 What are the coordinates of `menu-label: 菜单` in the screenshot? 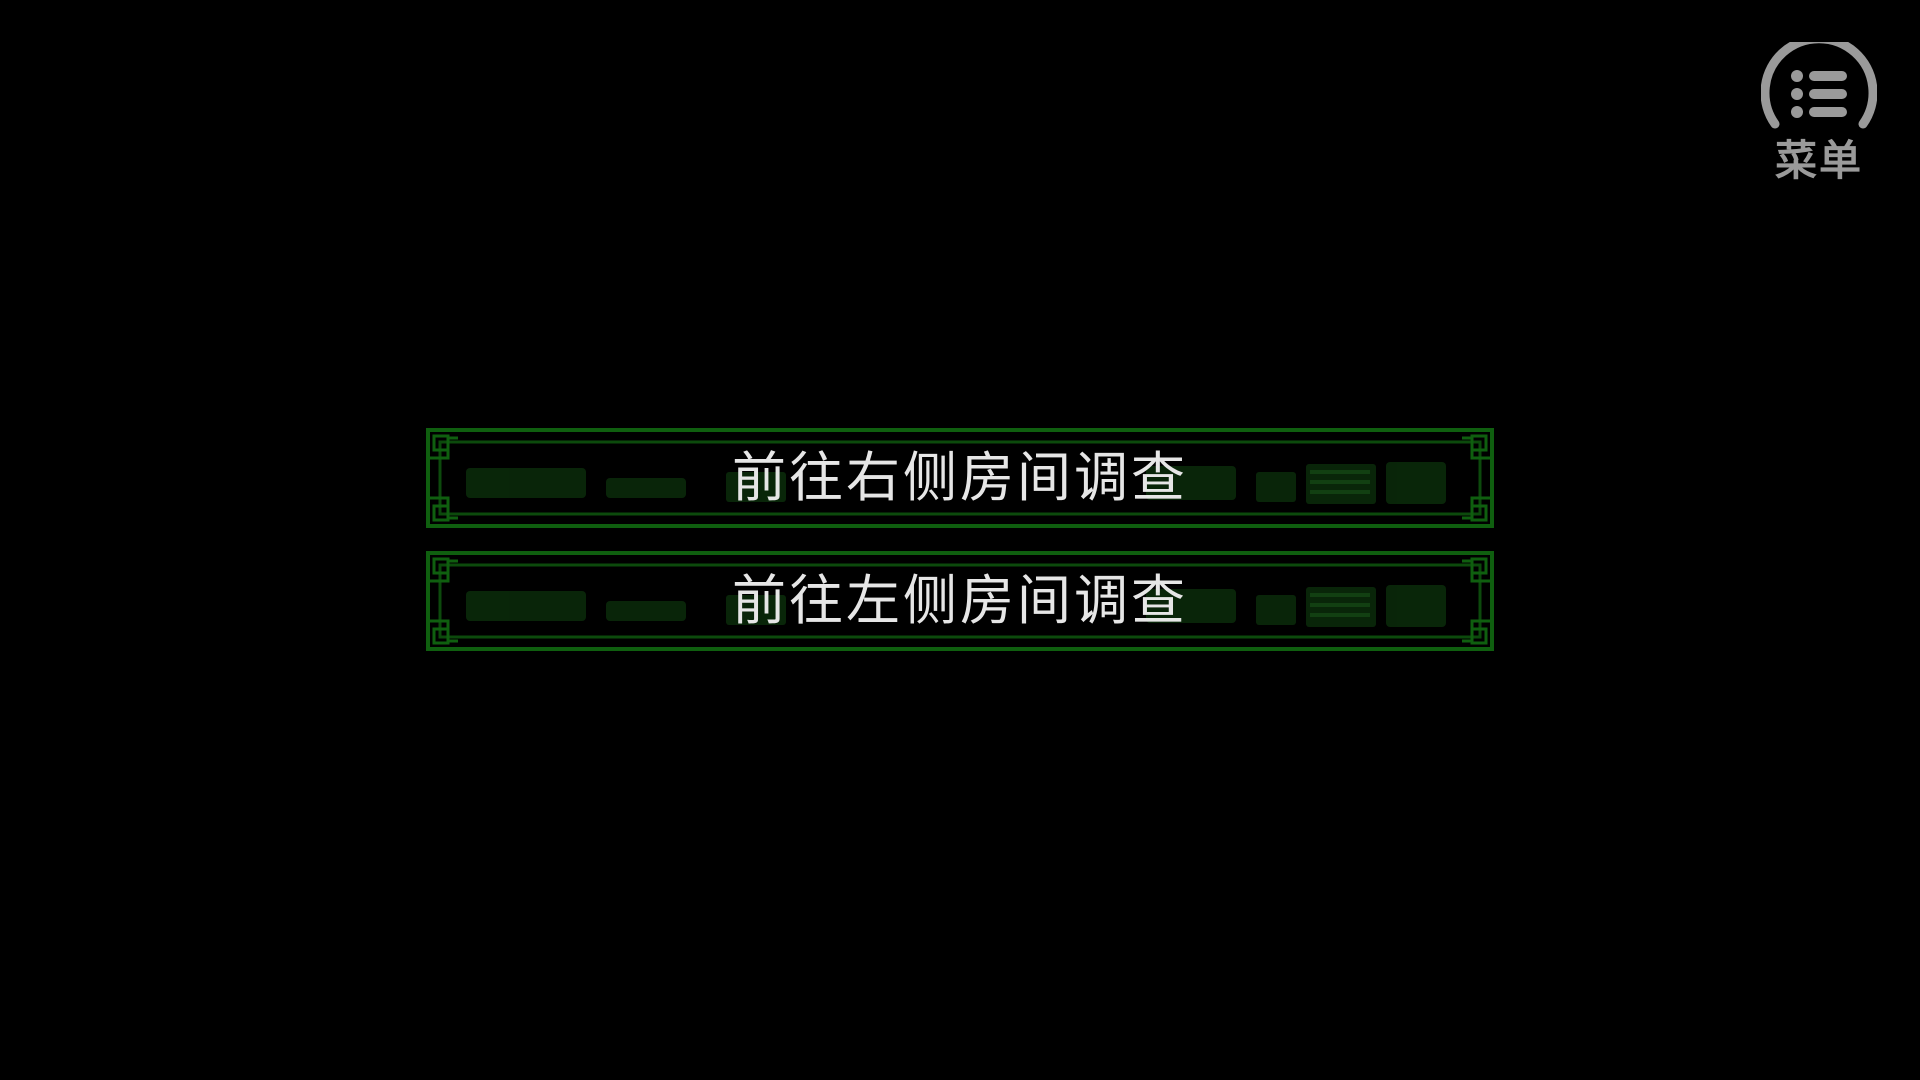 It's located at (1818, 160).